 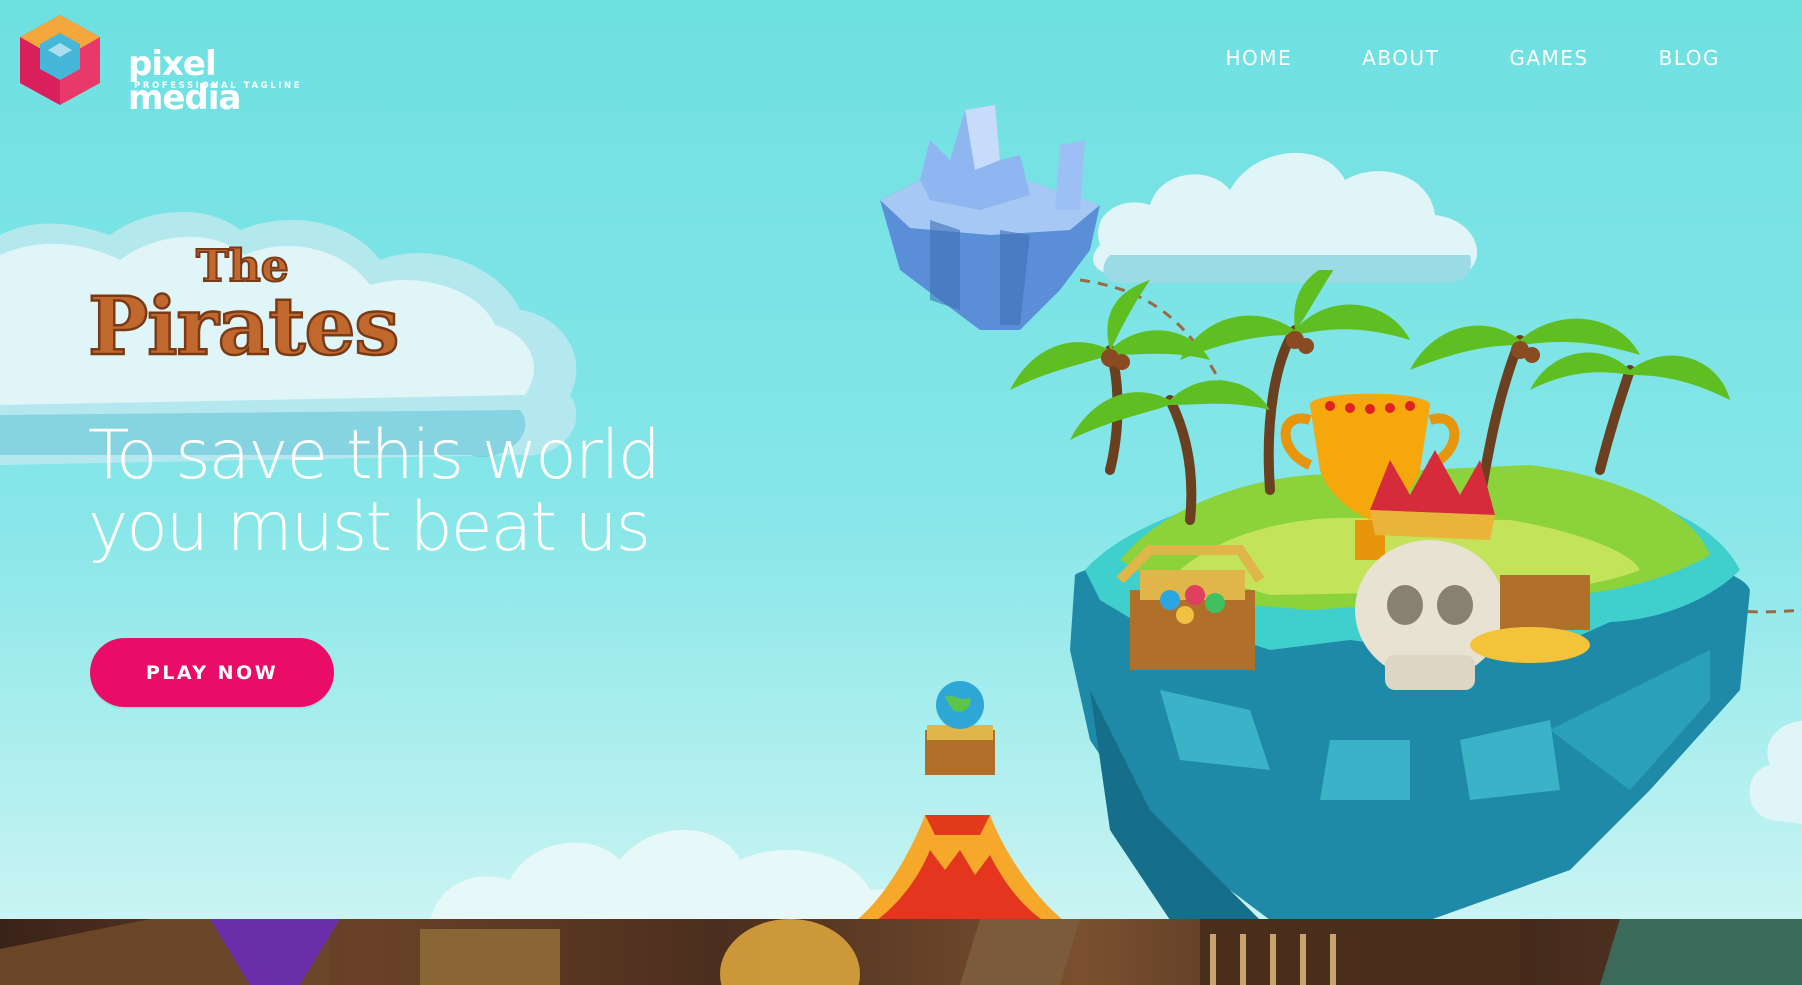 I want to click on headline-line-1: To save this world, so click(x=374, y=455).